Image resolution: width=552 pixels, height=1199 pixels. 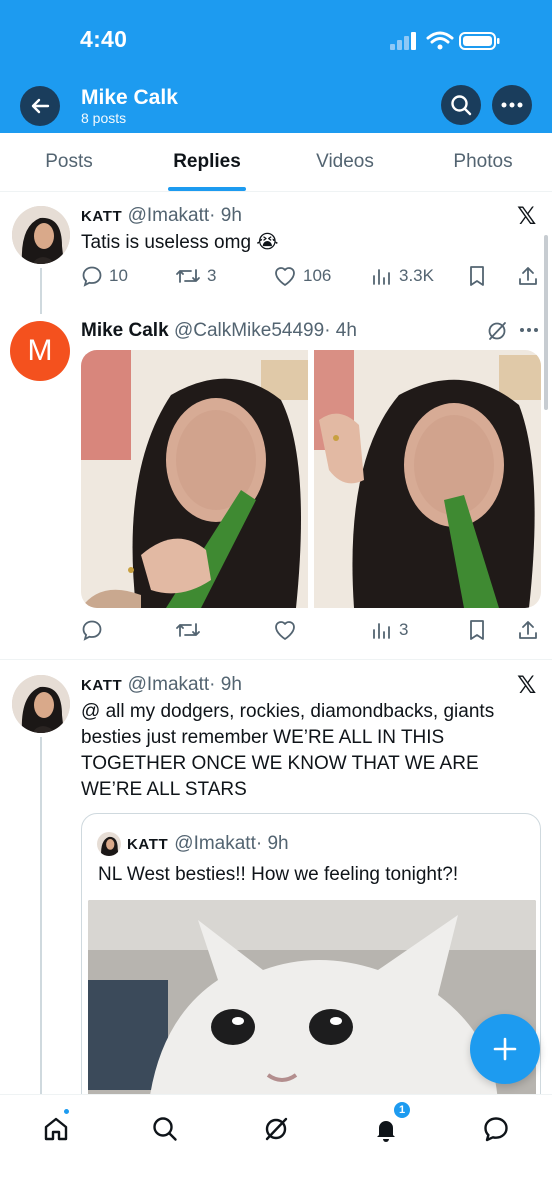 I want to click on handle: @CalkMike54499, so click(x=249, y=330).